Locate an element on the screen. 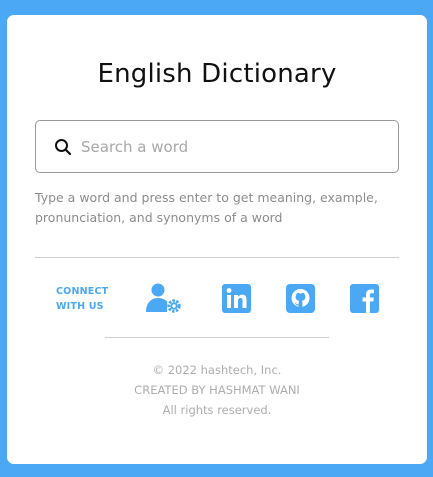 The image size is (433, 477). search-box is located at coordinates (217, 146).